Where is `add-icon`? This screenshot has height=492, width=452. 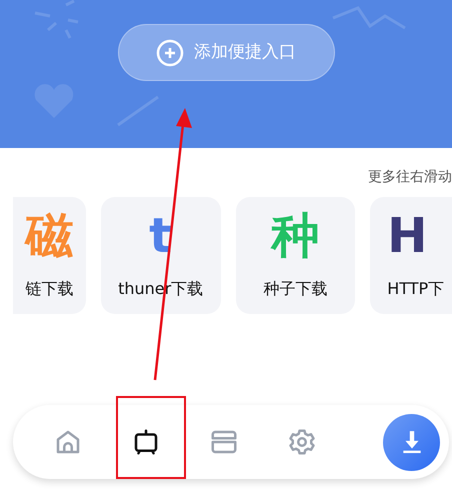
add-icon is located at coordinates (170, 52).